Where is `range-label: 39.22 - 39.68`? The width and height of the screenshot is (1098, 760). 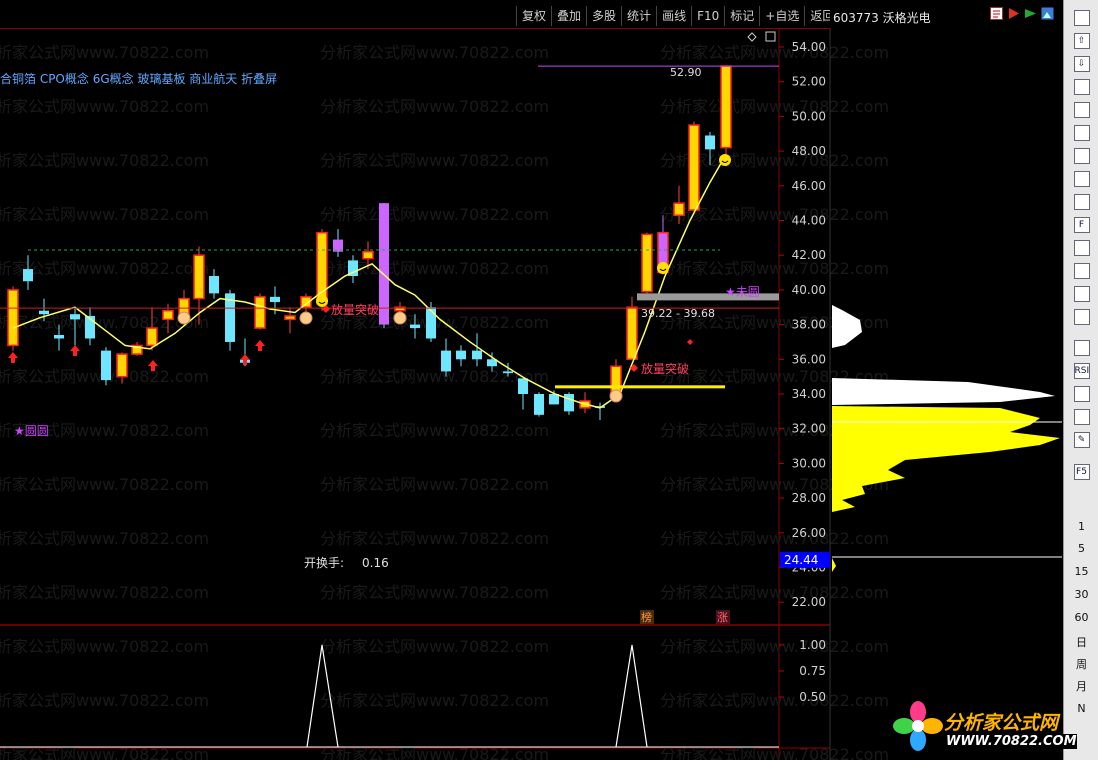
range-label: 39.22 - 39.68 is located at coordinates (678, 313).